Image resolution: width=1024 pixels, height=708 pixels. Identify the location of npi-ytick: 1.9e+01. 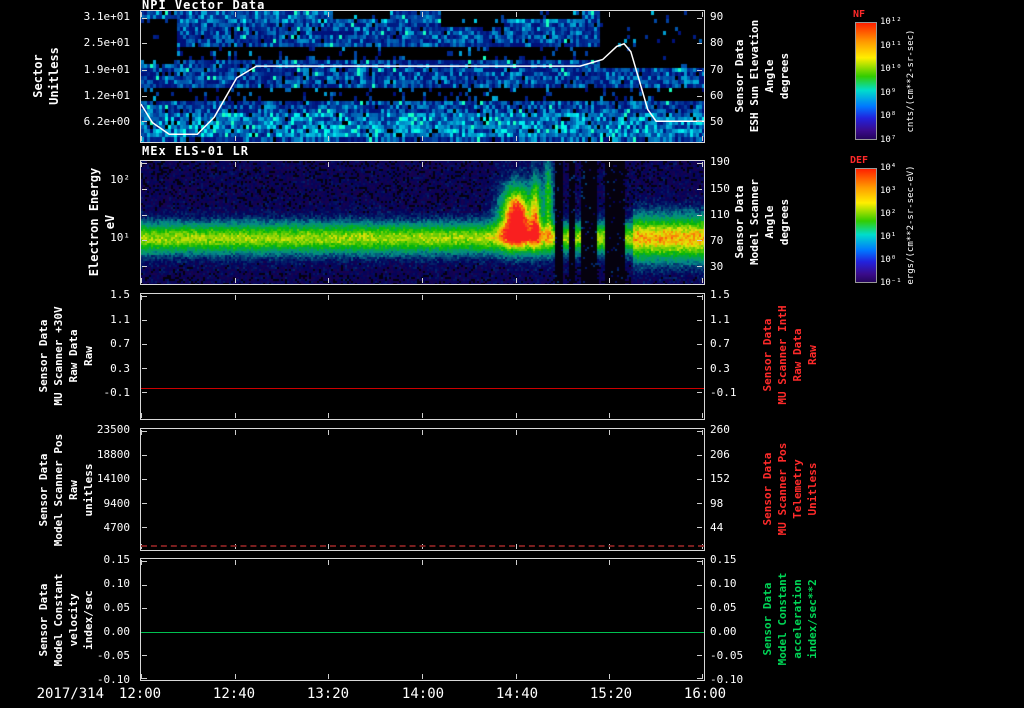
(106, 69).